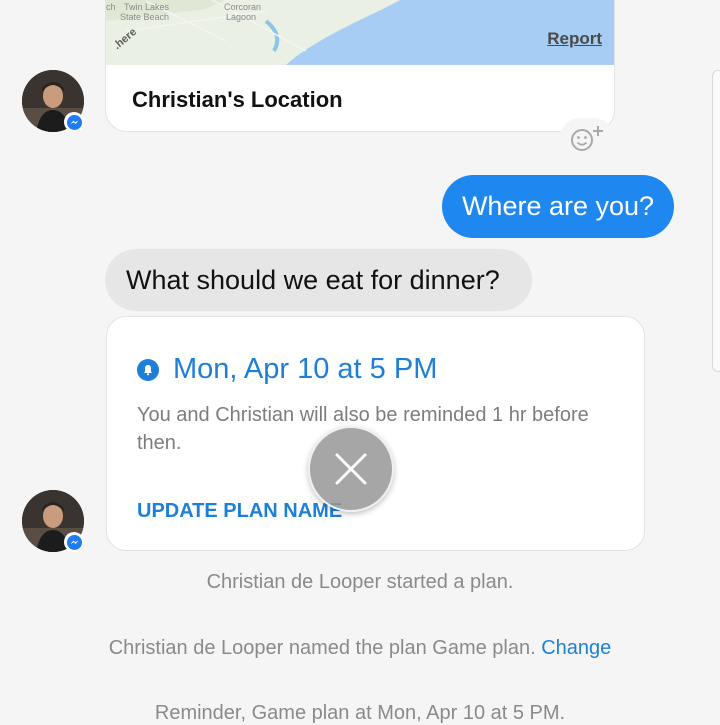  I want to click on map-graphic, so click(360, 32).